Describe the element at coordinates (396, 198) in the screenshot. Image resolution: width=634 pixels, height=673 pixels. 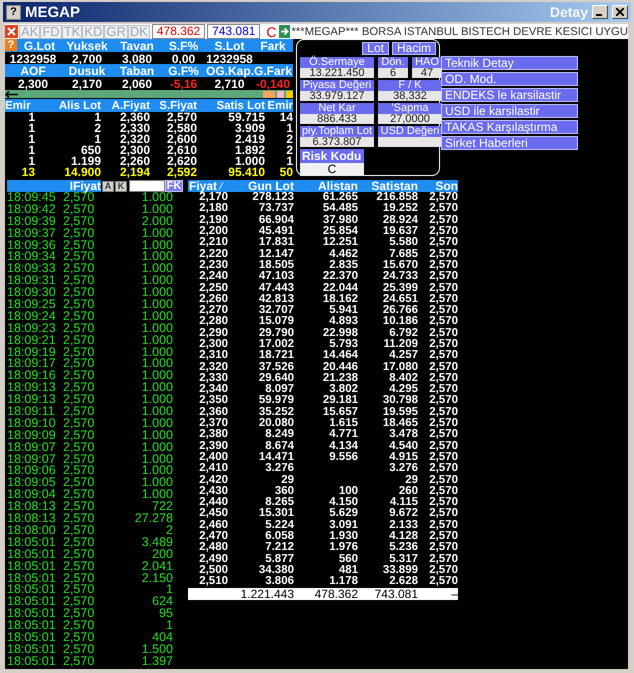
I see `table-cell-text: 216.858` at that location.